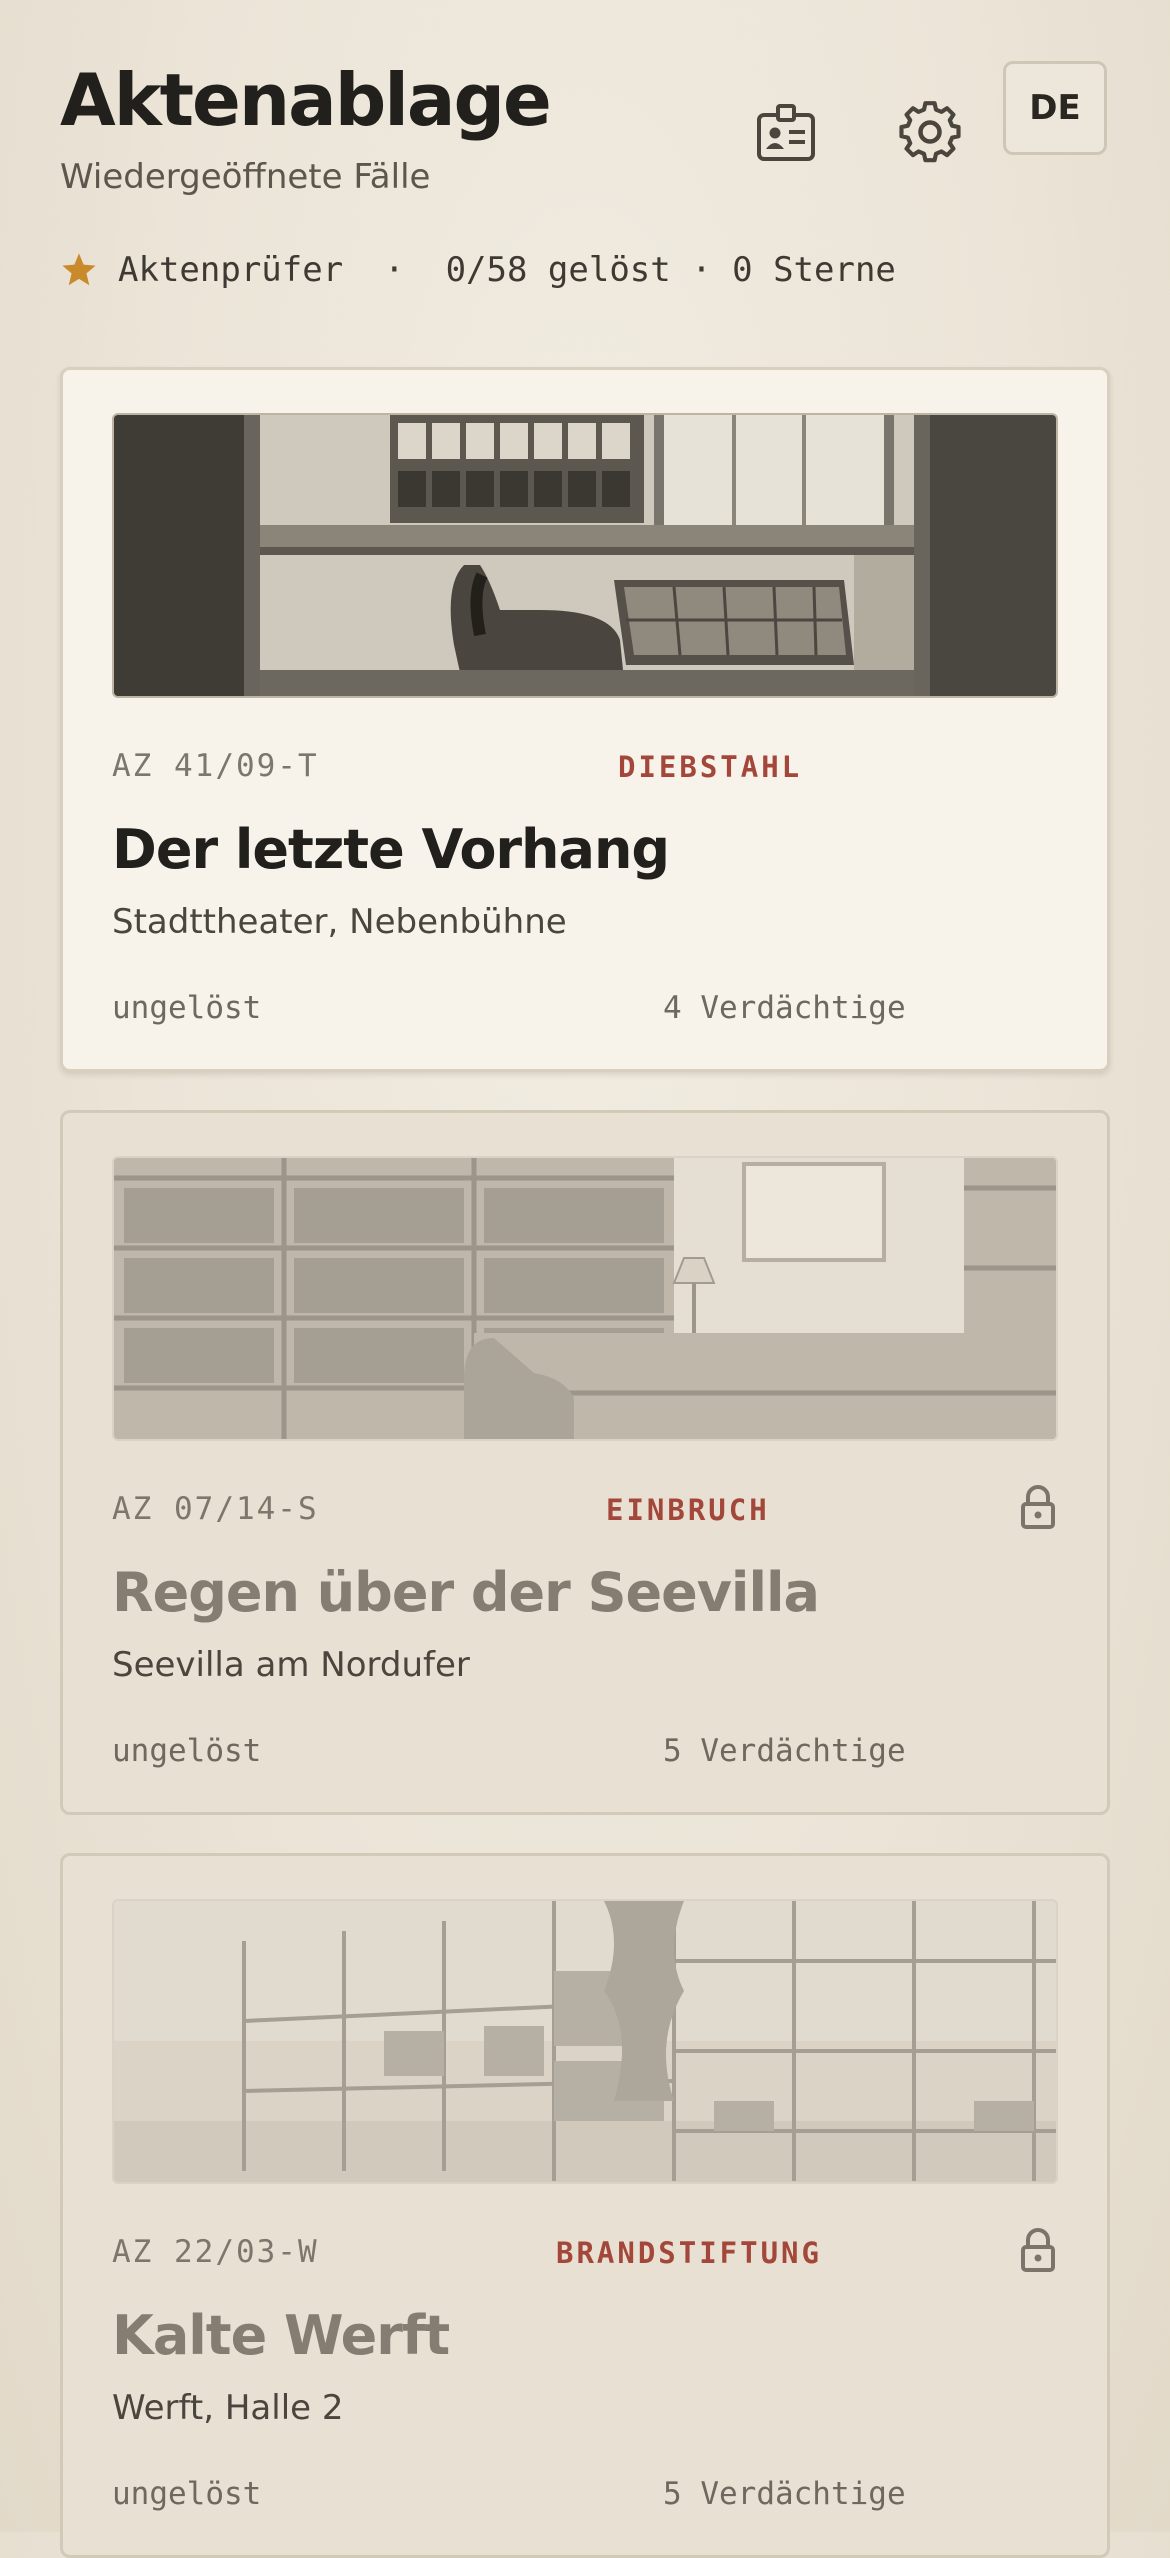 The width and height of the screenshot is (1170, 2558). I want to click on id-badge-icon, so click(786, 132).